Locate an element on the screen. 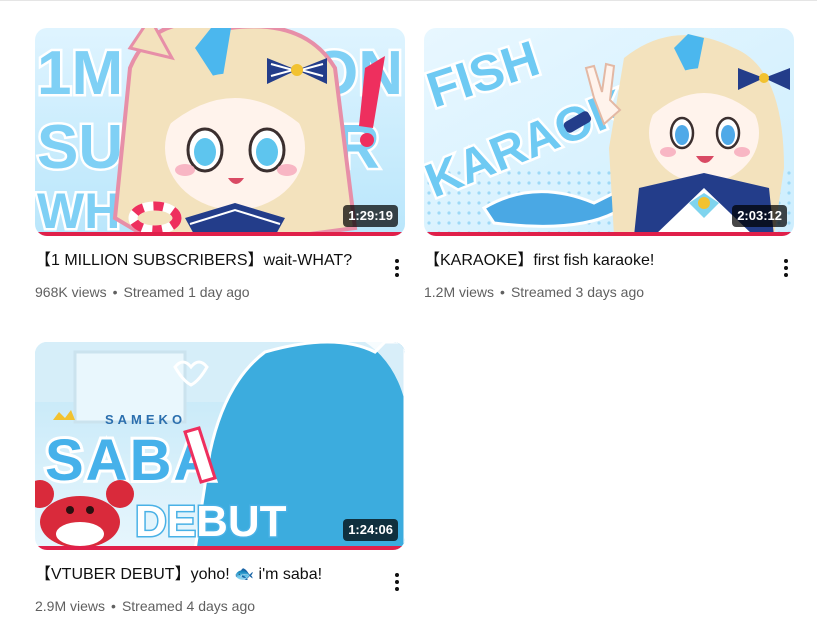 The width and height of the screenshot is (817, 633). stream-date: Streamed 4 days ago is located at coordinates (188, 606).